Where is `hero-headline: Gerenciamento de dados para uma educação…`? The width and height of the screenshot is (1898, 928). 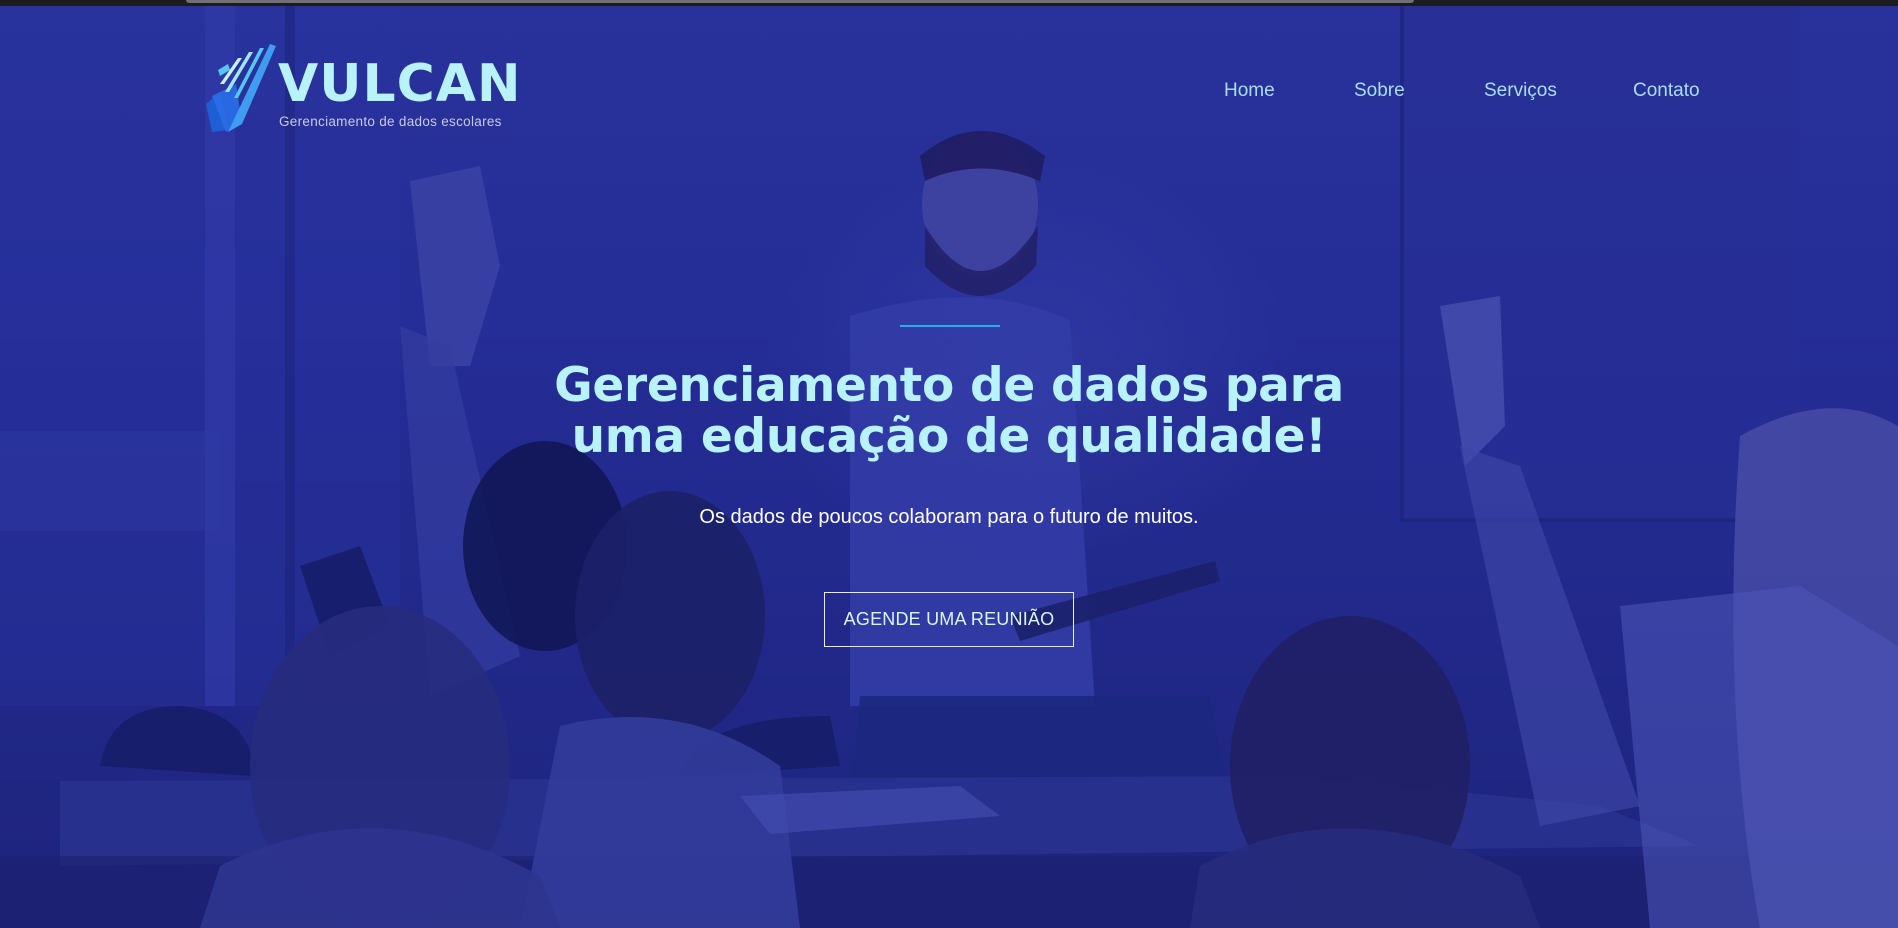 hero-headline: Gerenciamento de dados para uma educação… is located at coordinates (949, 411).